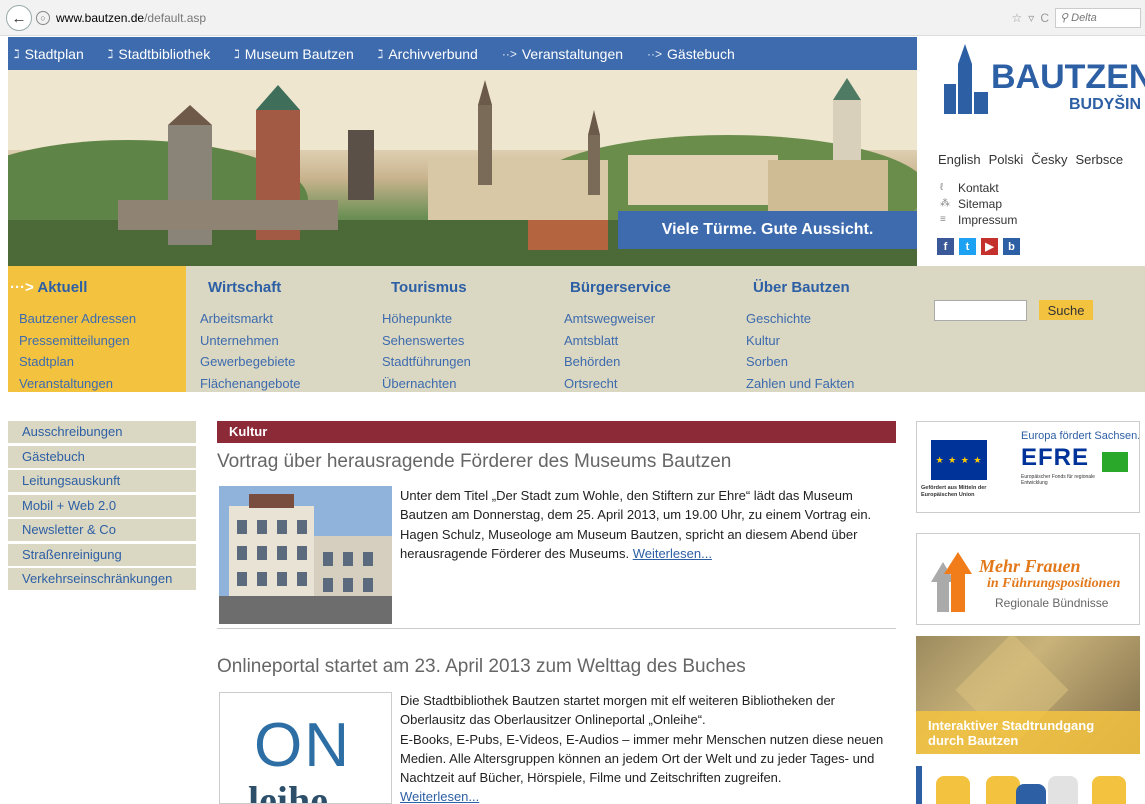 The image size is (1145, 804). Describe the element at coordinates (48, 287) in the screenshot. I see `category-title-aktuell: ···> Aktuell` at that location.